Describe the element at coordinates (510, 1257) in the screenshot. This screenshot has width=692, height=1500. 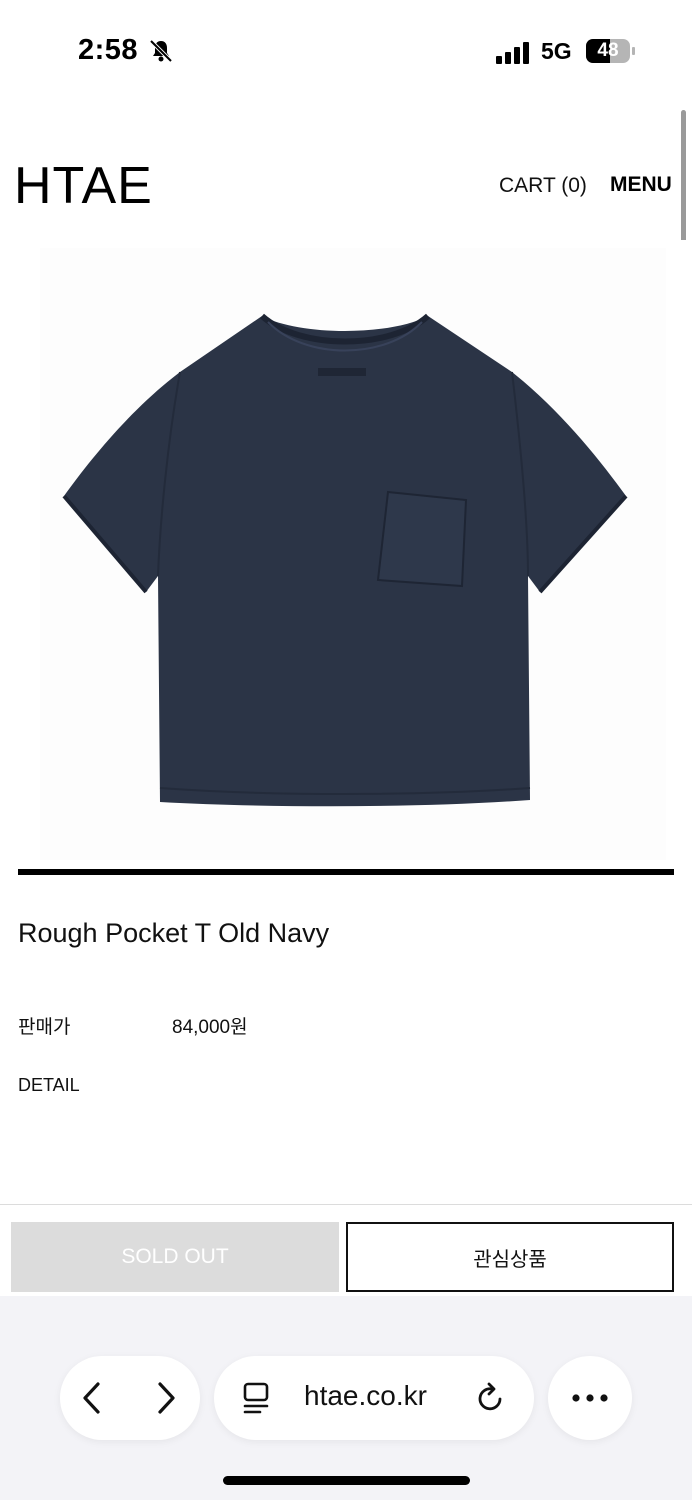
I see `wishlist-button: 관심상품` at that location.